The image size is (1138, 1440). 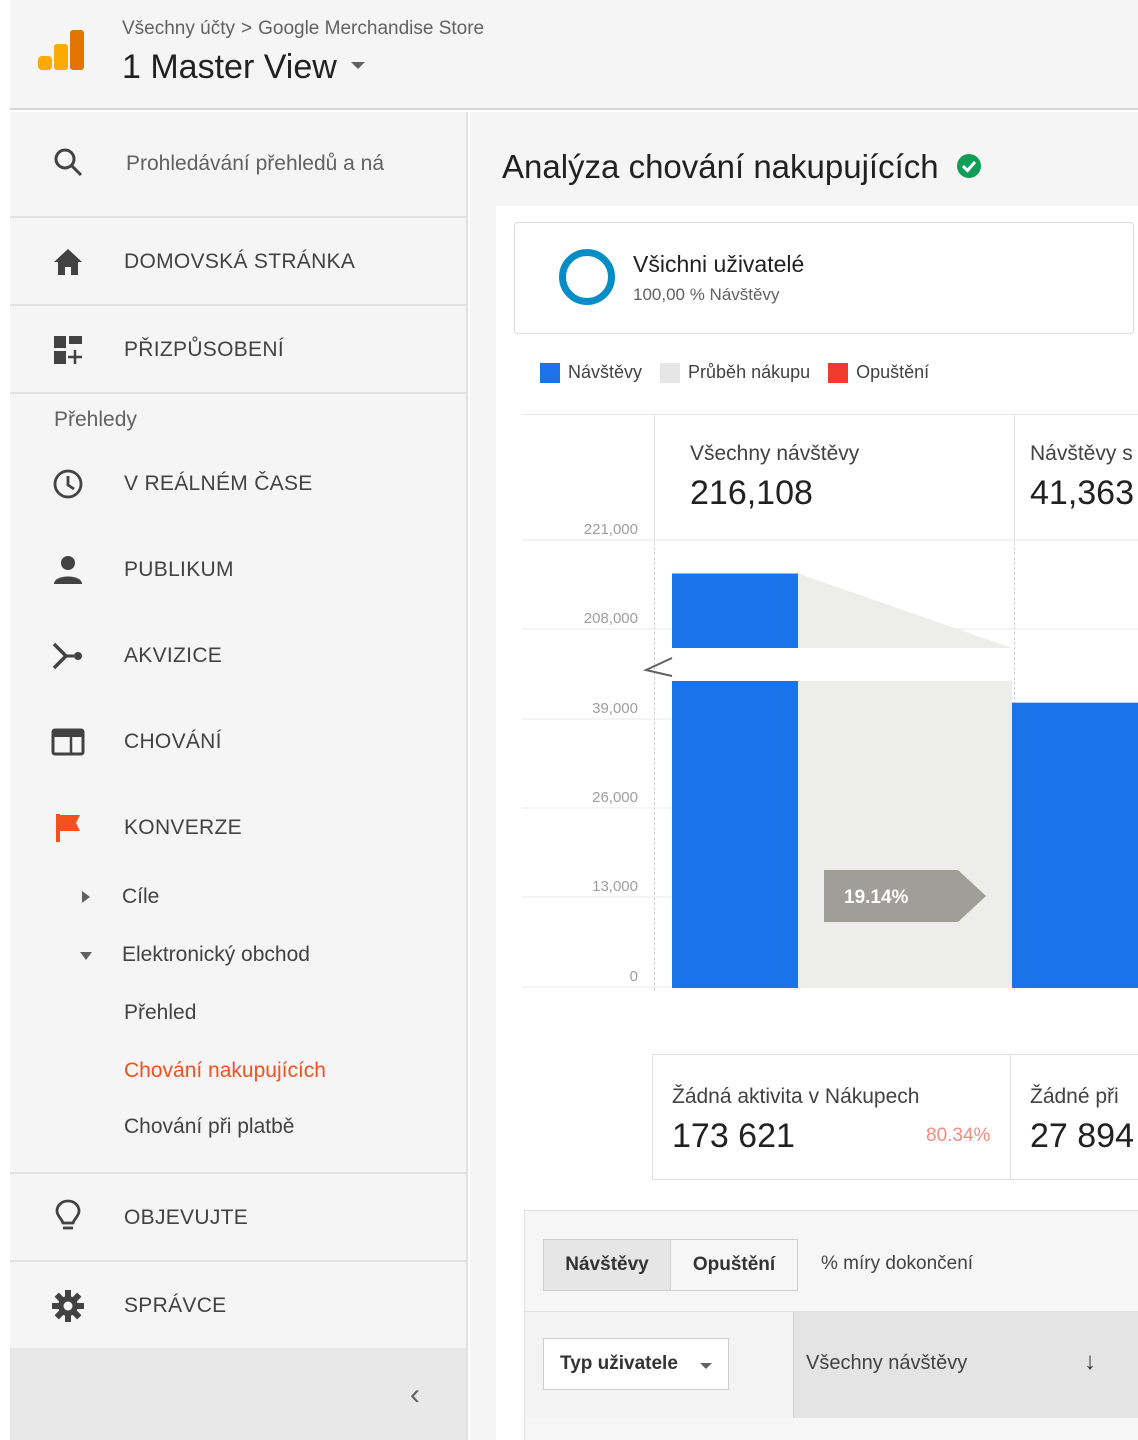 I want to click on merge-arrow-icon, so click(x=68, y=656).